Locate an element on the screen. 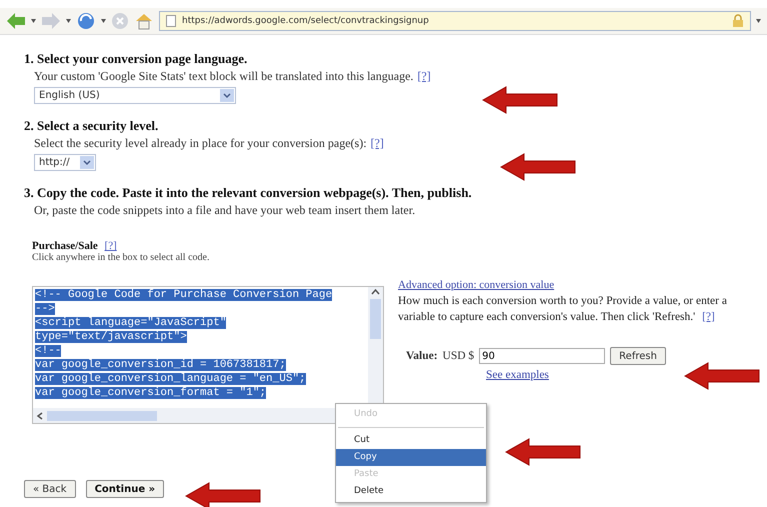 The height and width of the screenshot is (507, 767). step-description: Select the security level already in place for your conversion page(s): is located at coordinates (200, 143).